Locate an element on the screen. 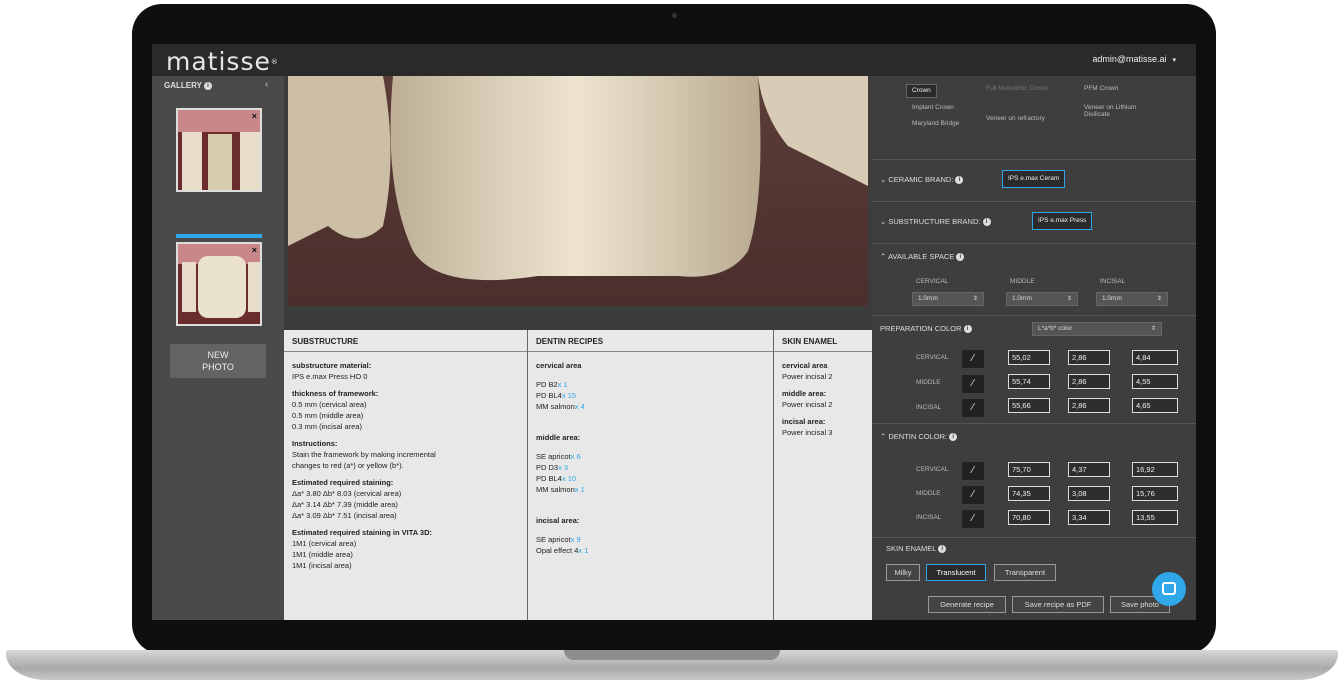 This screenshot has height=686, width=1344. substructure-brand-label: ⌄ SUBSTRUCTURE BRAND: i is located at coordinates (935, 222).